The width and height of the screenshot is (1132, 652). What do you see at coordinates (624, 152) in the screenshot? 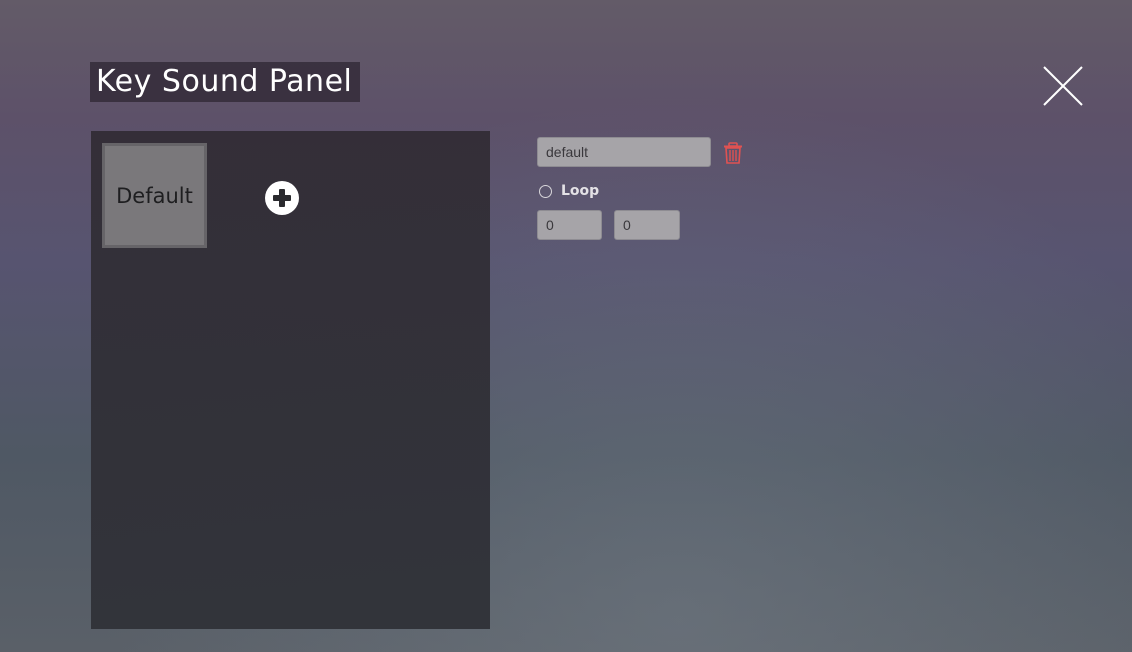
I see `sound-name-input` at bounding box center [624, 152].